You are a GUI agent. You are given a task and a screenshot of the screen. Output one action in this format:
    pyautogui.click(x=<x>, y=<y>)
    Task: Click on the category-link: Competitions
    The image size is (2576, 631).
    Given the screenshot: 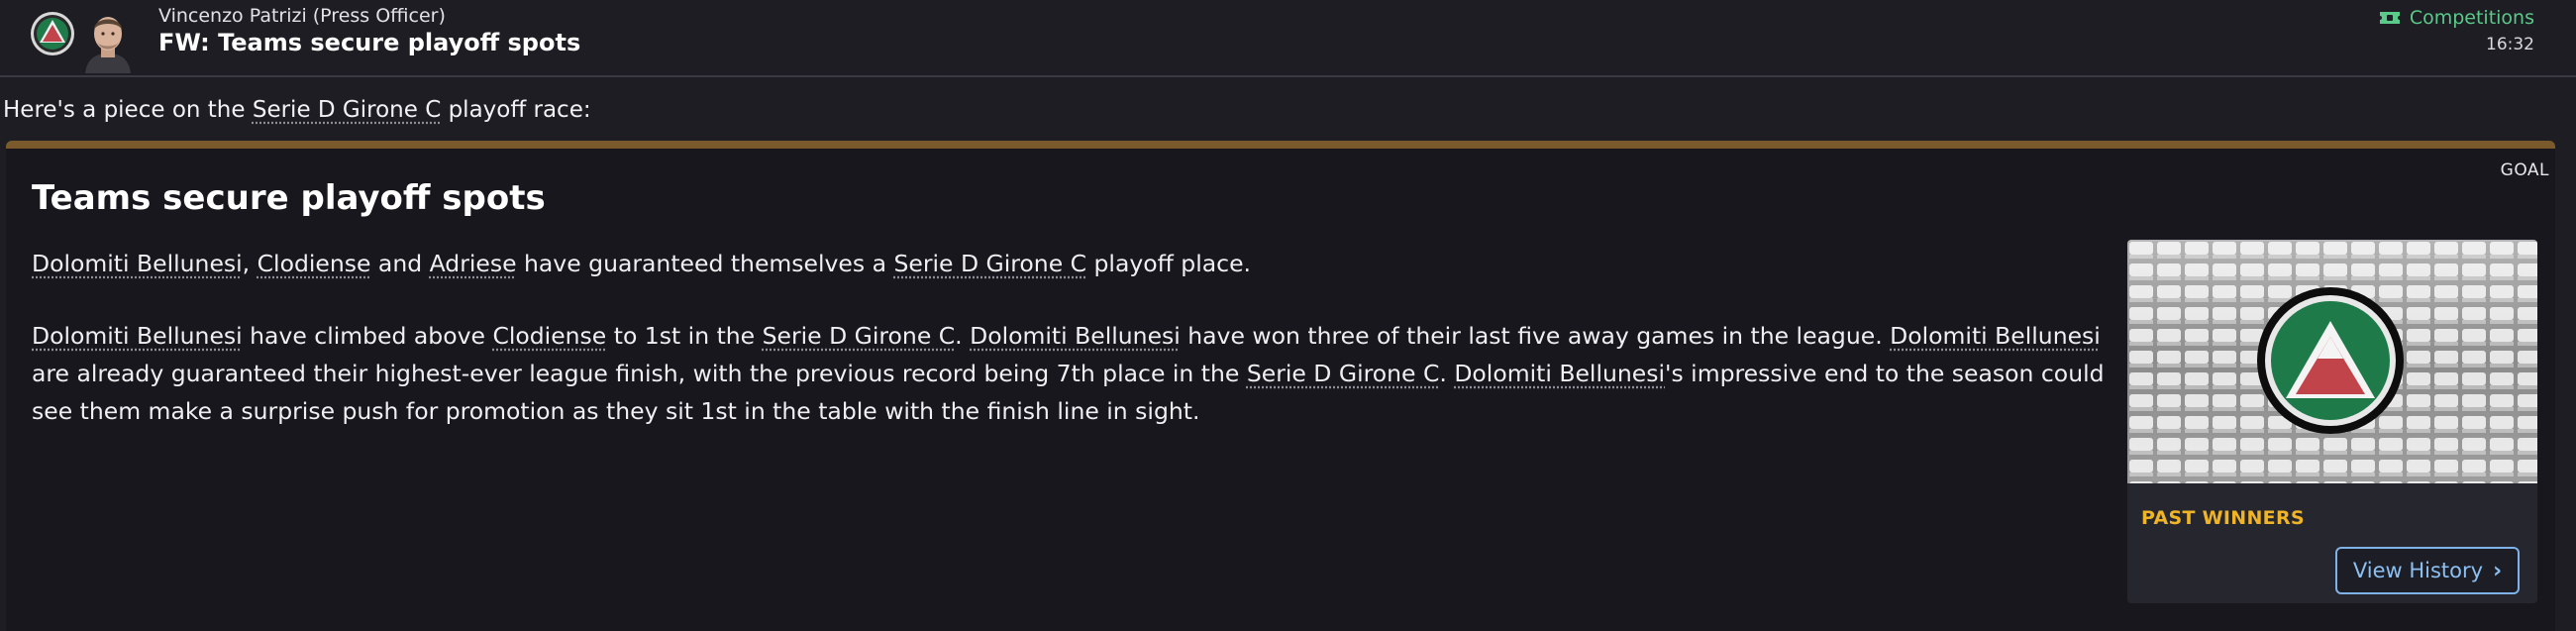 What is the action you would take?
    pyautogui.click(x=2456, y=18)
    